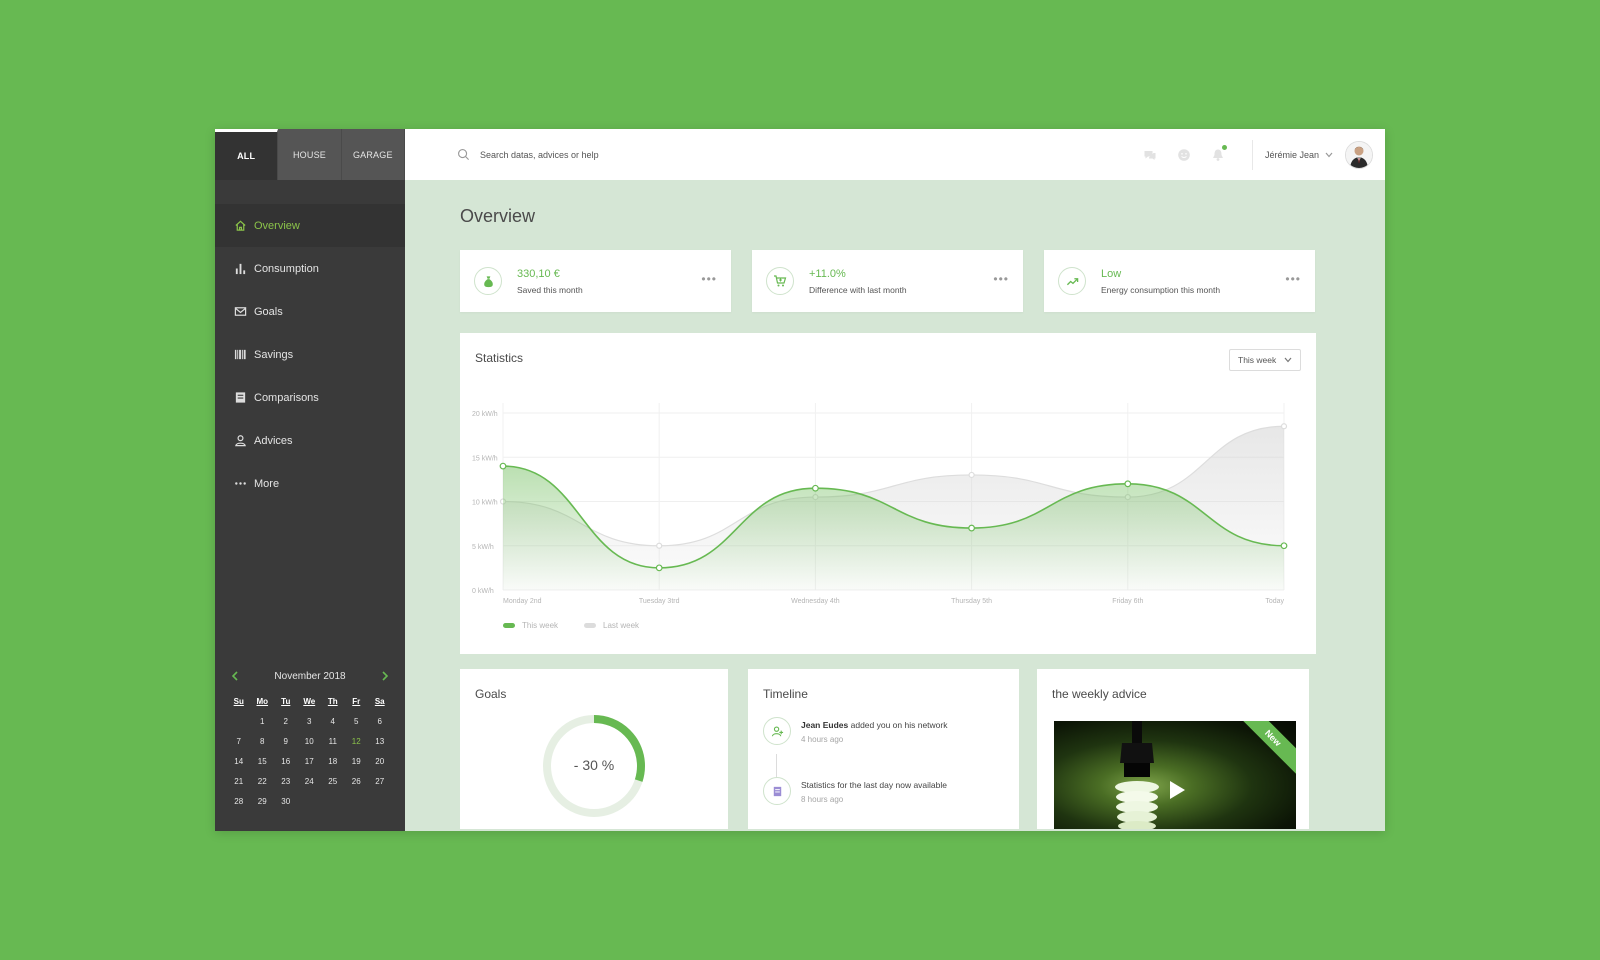 The width and height of the screenshot is (1600, 960). I want to click on calendar-empty-cell, so click(239, 721).